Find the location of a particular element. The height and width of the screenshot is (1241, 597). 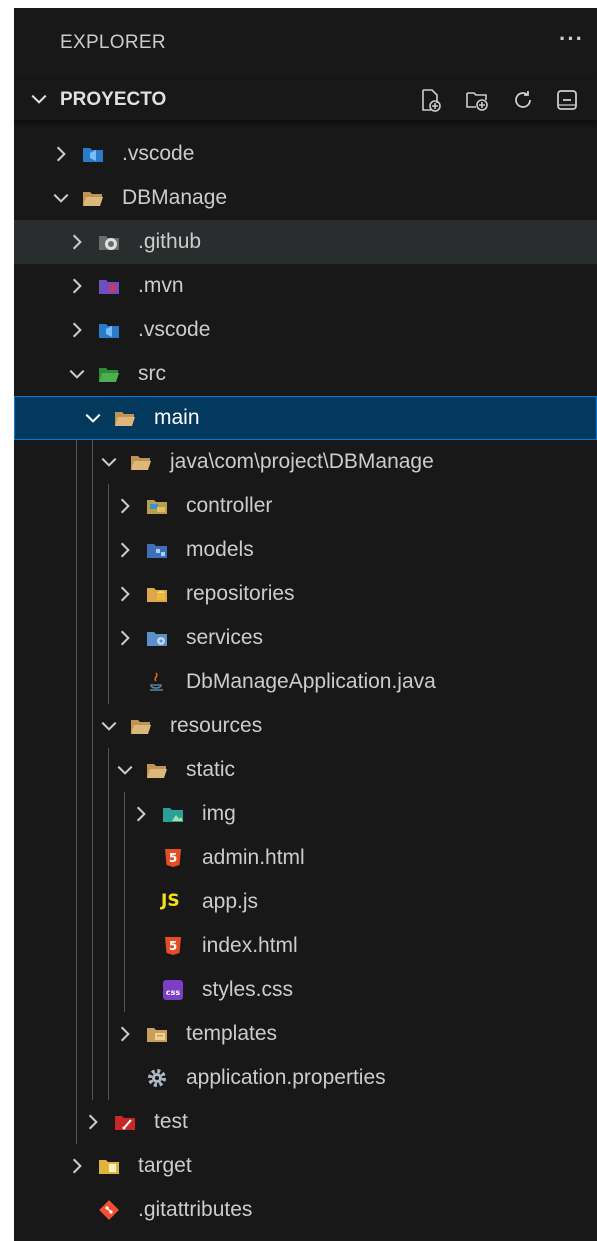

tree-item-static: static is located at coordinates (305, 770).